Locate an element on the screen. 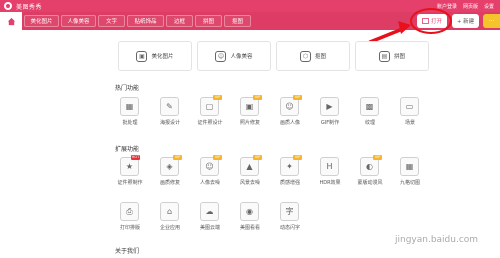 The image size is (500, 258). feature-item: ▶ GIF制作 is located at coordinates (331, 113).